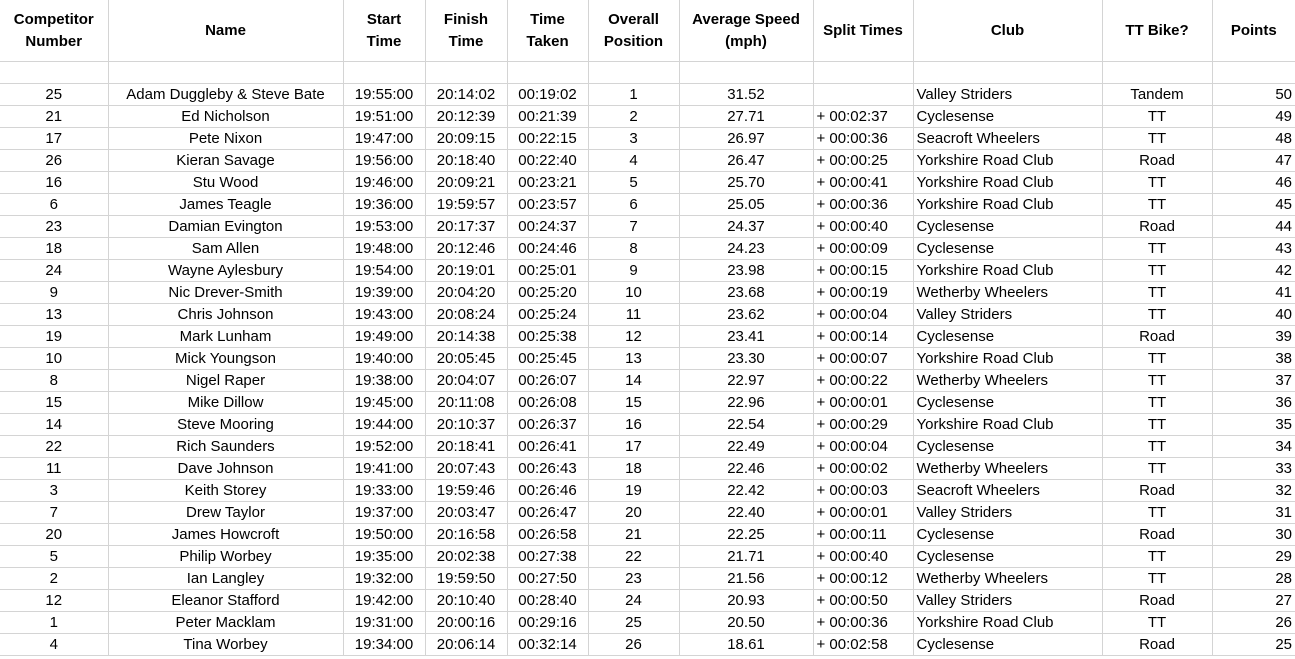 This screenshot has height=659, width=1295. What do you see at coordinates (466, 226) in the screenshot?
I see `finish-time-cell: 20:17:37` at bounding box center [466, 226].